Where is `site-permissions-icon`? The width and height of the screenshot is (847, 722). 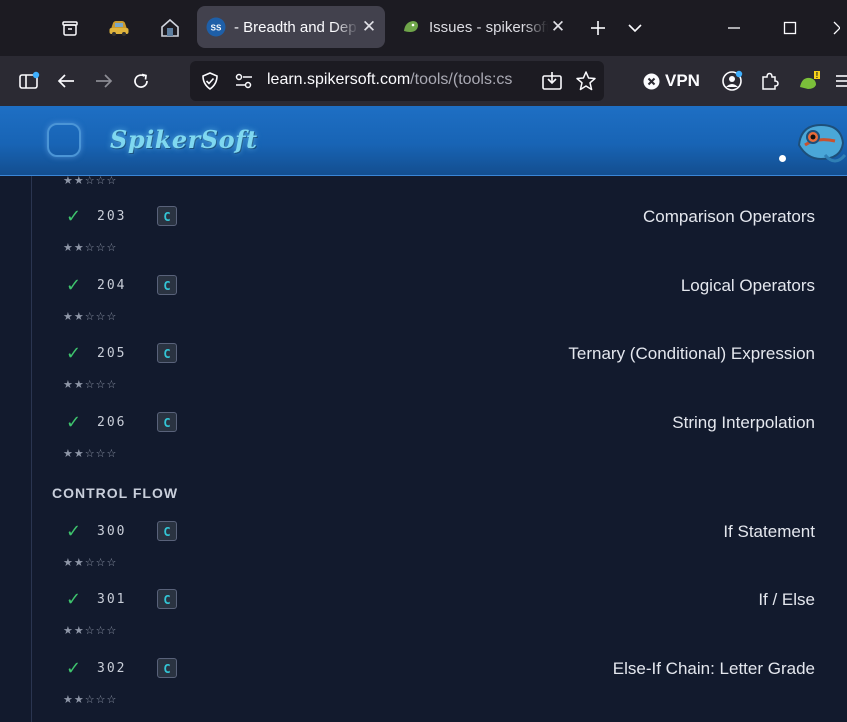
site-permissions-icon is located at coordinates (244, 81).